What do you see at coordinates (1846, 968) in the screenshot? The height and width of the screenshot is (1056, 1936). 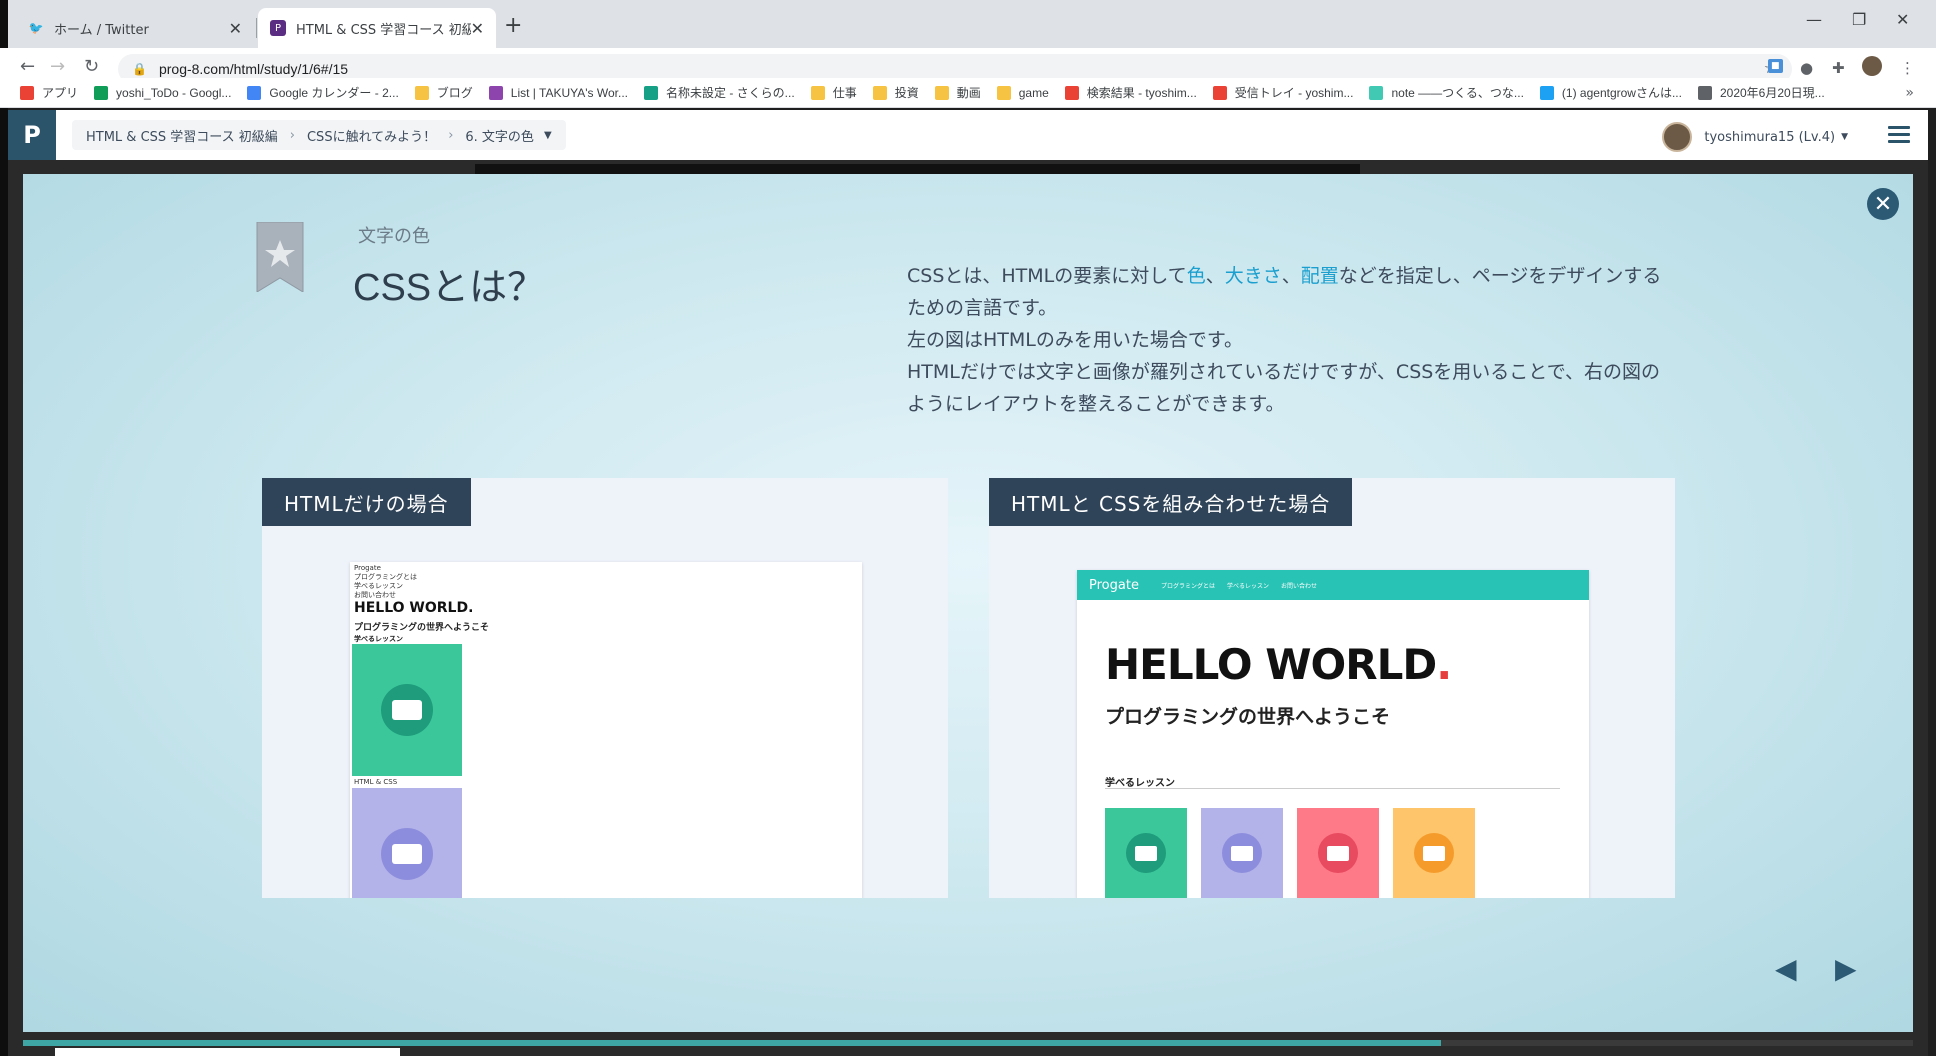 I see `next-slide-arrow-icon: ▶` at bounding box center [1846, 968].